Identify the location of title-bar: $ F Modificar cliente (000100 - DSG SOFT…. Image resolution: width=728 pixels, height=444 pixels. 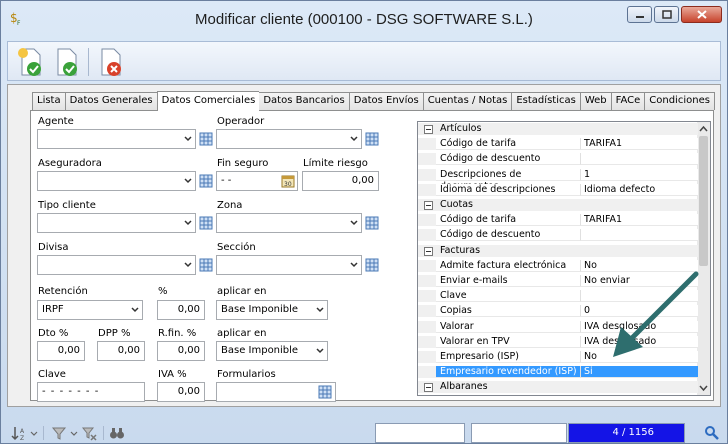
(364, 18).